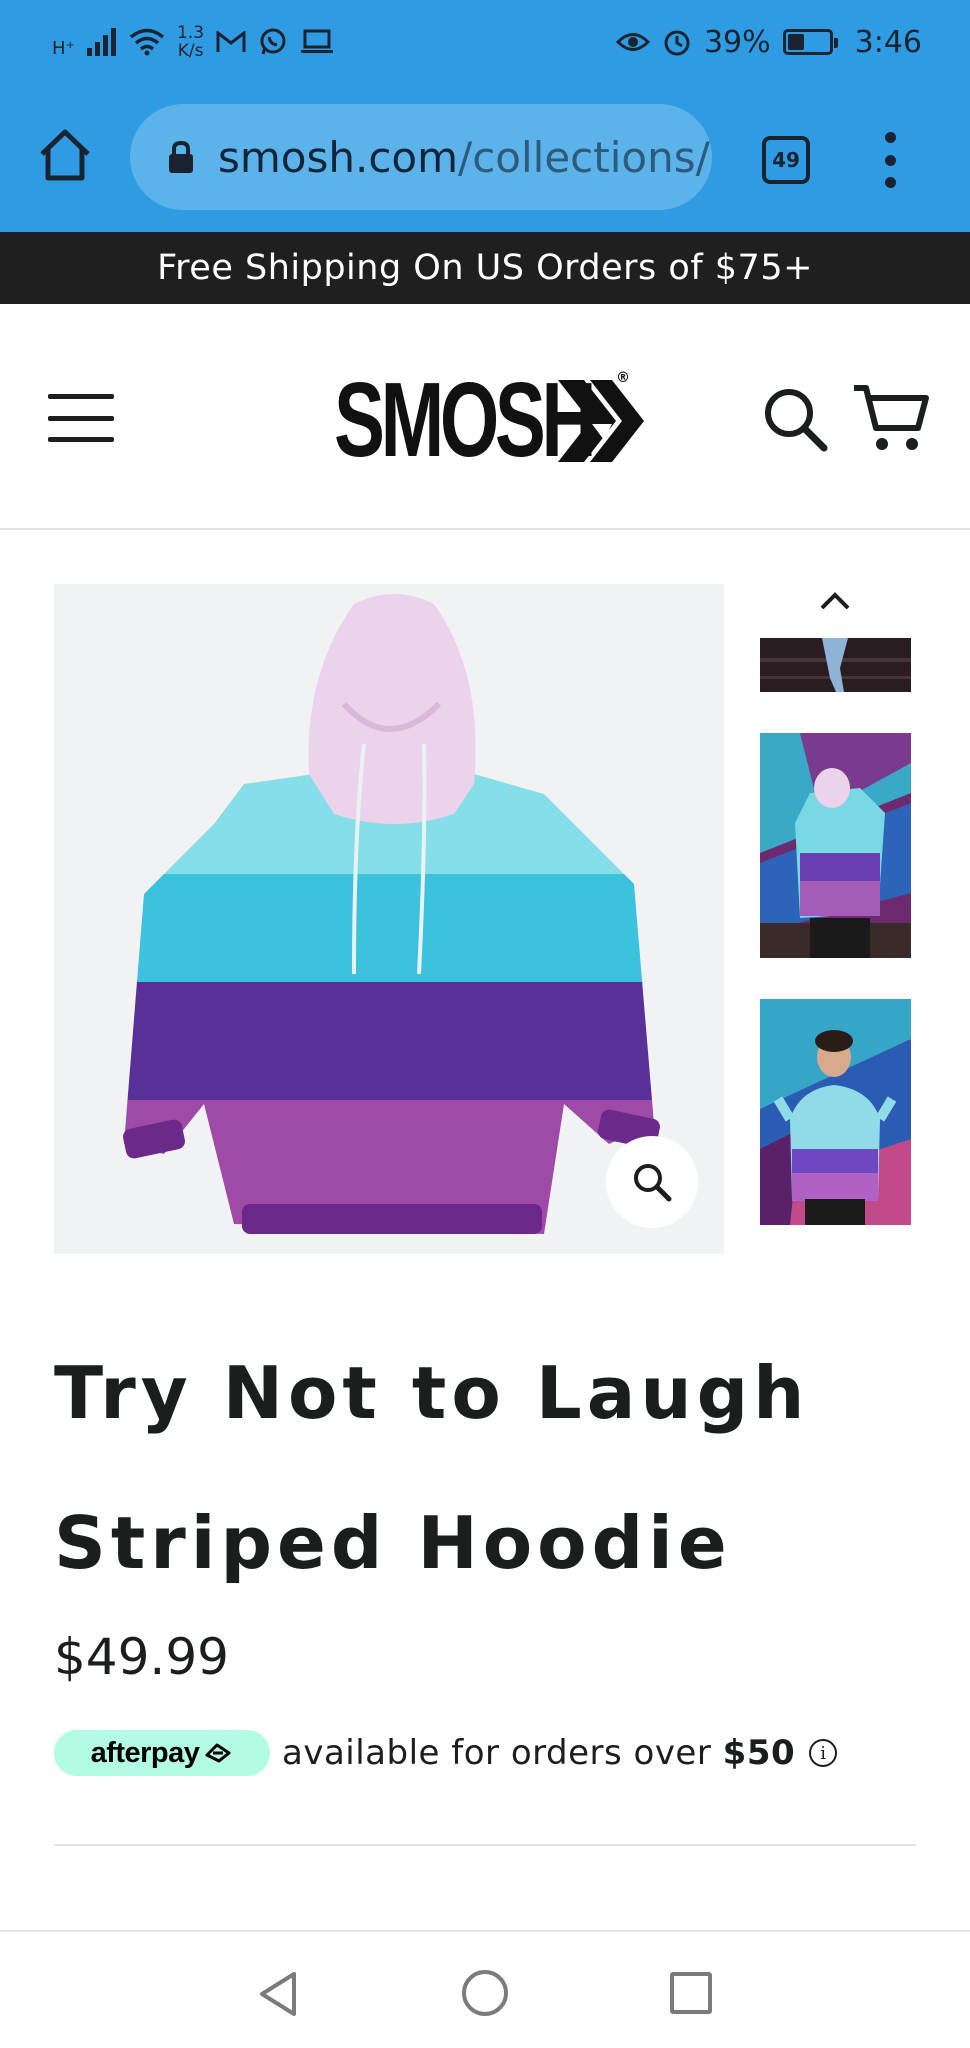 Image resolution: width=970 pixels, height=2048 pixels. Describe the element at coordinates (147, 42) in the screenshot. I see `wifi-icon` at that location.